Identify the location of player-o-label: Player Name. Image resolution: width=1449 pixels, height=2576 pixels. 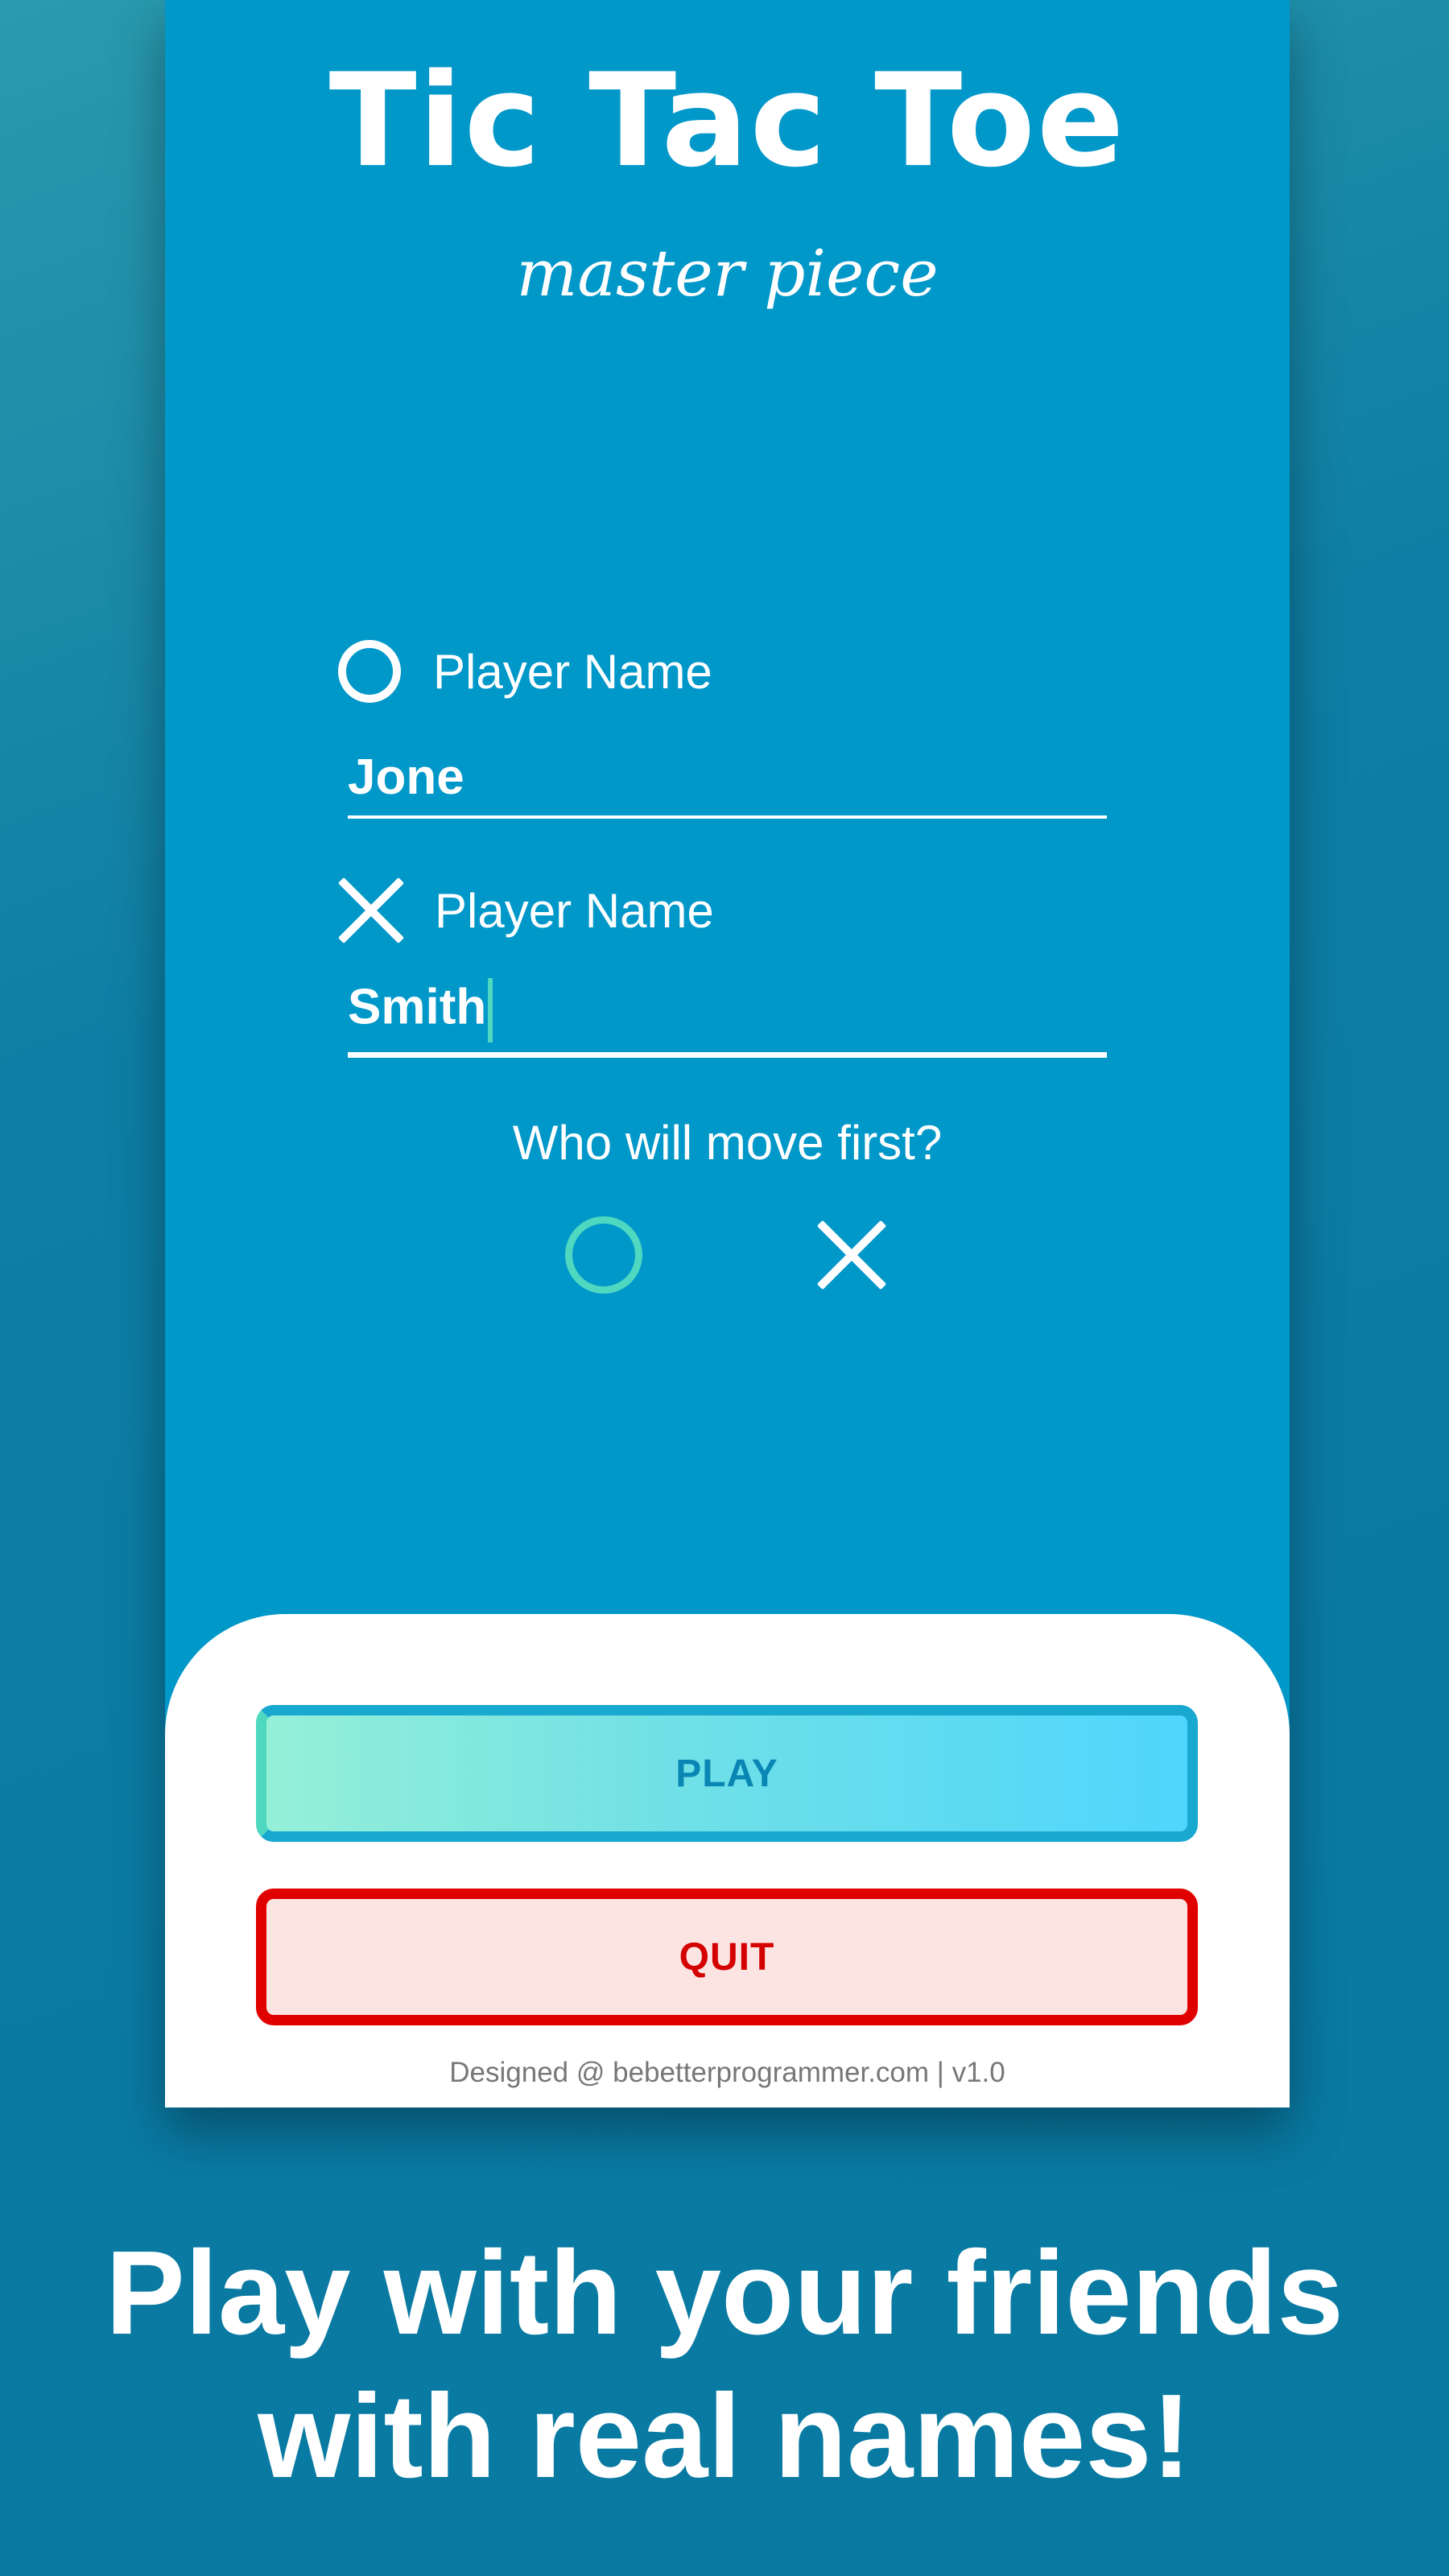
(572, 671).